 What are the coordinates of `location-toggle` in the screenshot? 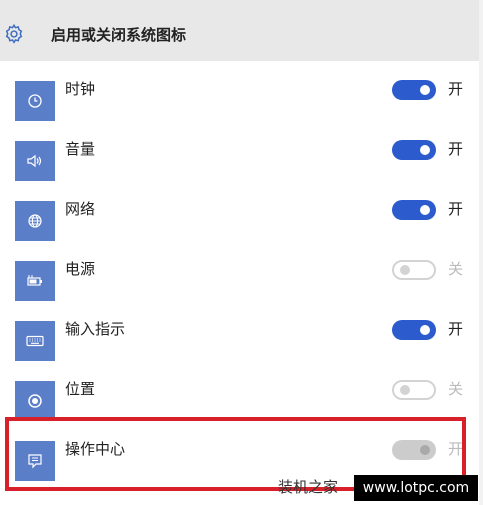 It's located at (414, 390).